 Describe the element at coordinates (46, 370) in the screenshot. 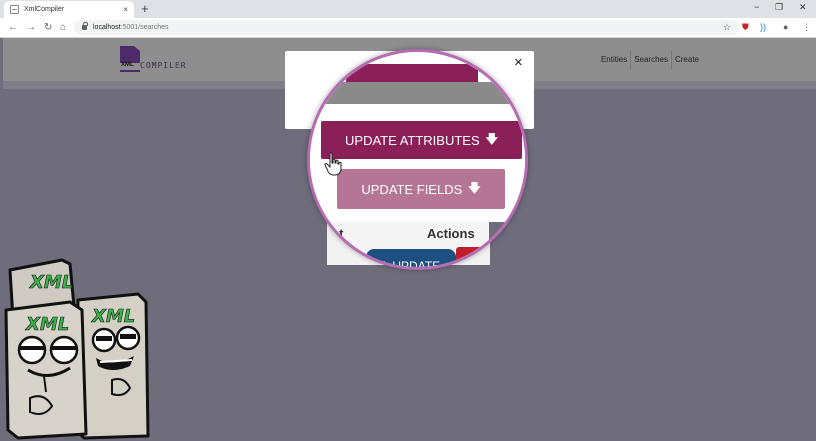

I see `mascot-front: XML` at that location.